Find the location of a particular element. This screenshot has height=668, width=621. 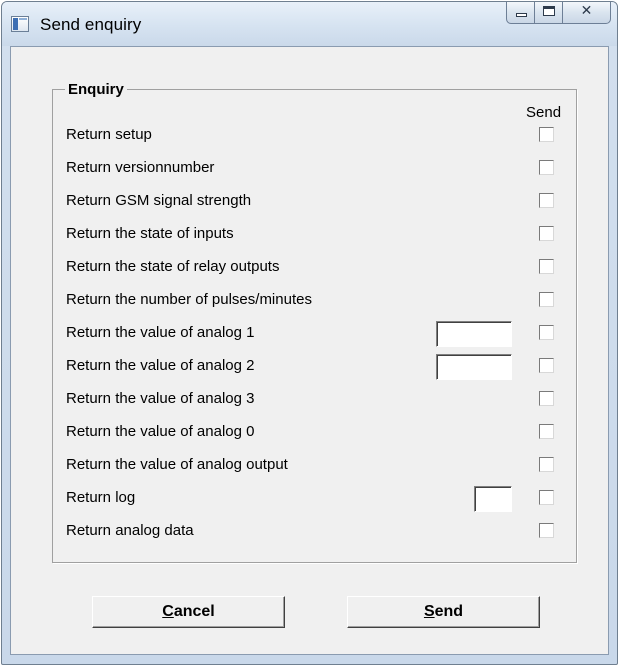

minimize-button is located at coordinates (520, 13).